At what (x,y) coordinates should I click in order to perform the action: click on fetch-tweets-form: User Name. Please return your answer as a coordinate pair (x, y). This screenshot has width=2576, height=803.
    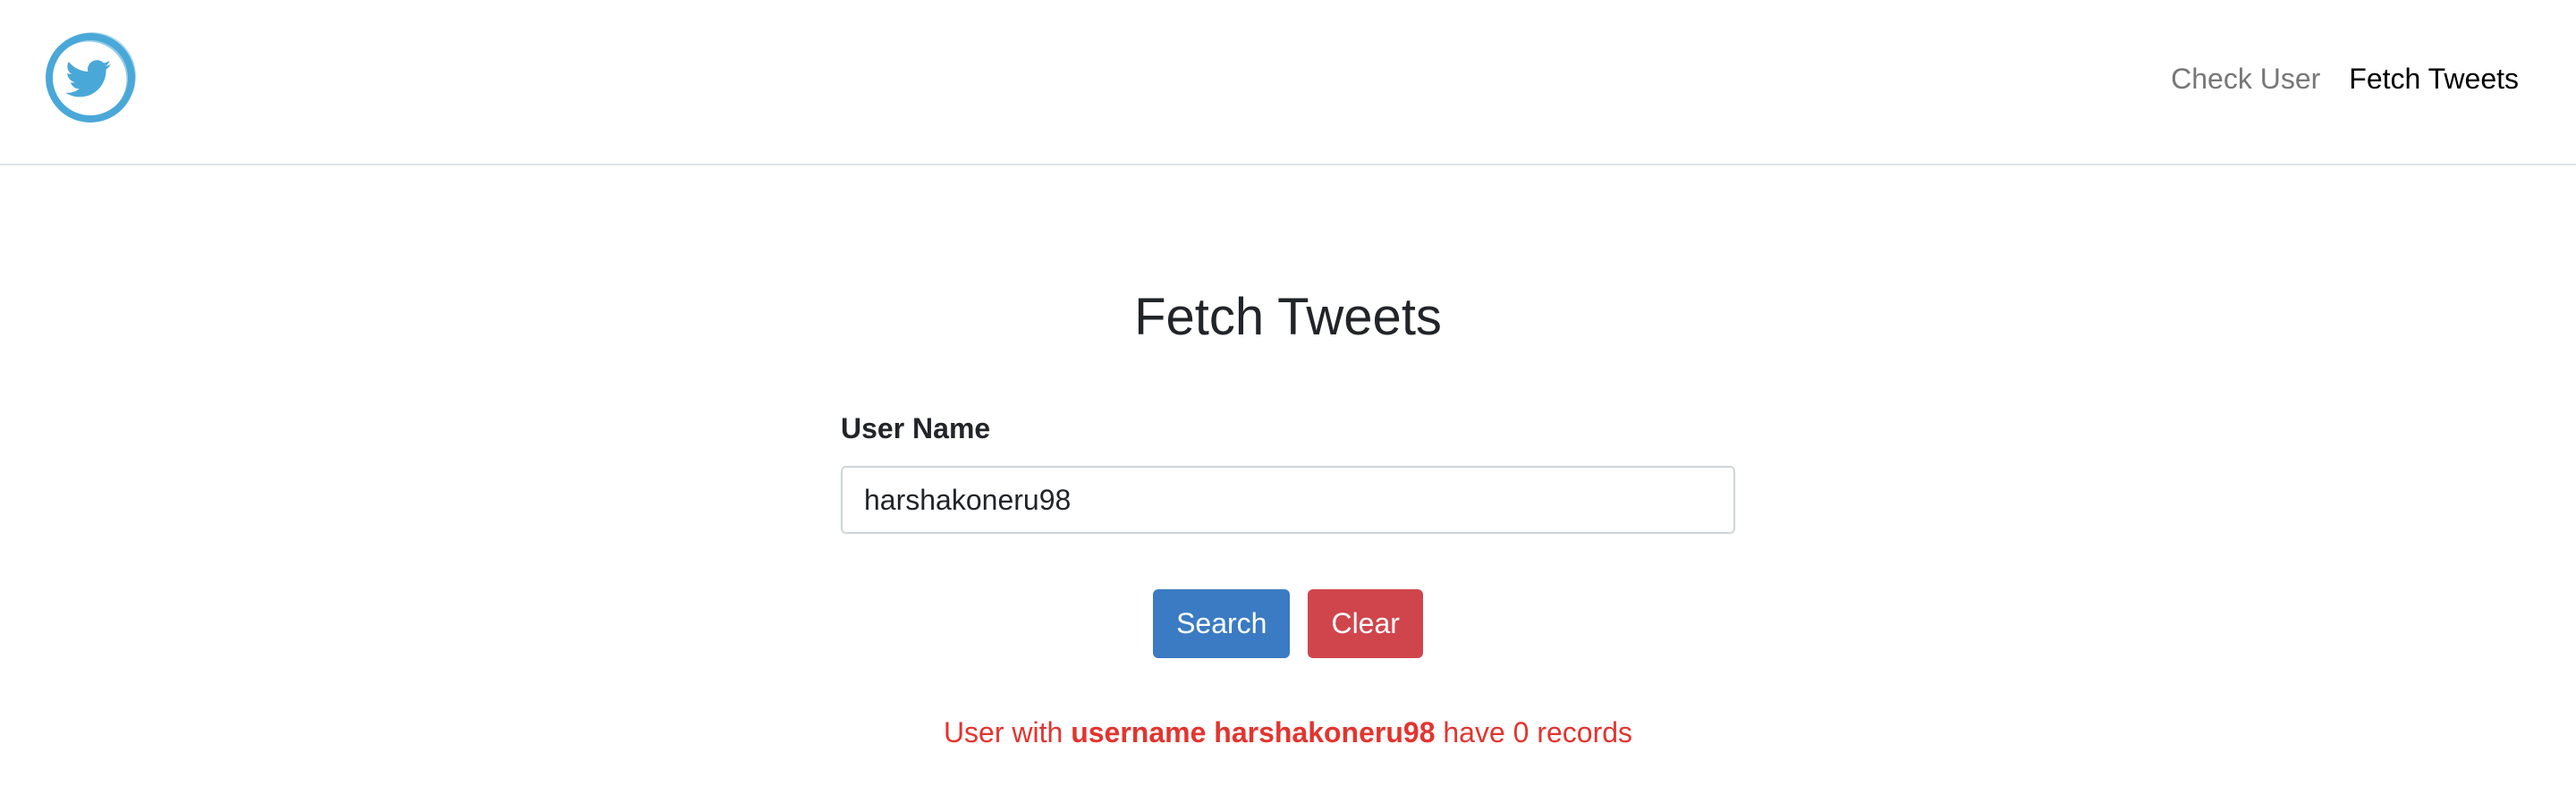
    Looking at the image, I should click on (1288, 472).